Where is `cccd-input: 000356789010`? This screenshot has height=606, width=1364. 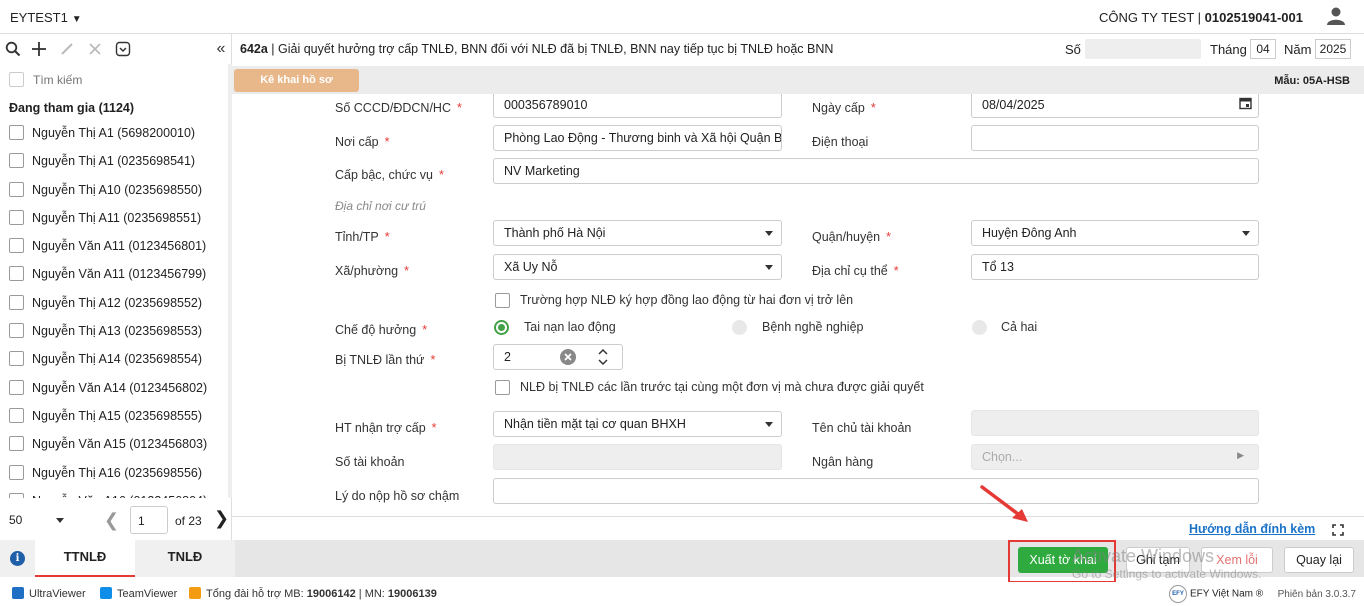 cccd-input: 000356789010 is located at coordinates (637, 106).